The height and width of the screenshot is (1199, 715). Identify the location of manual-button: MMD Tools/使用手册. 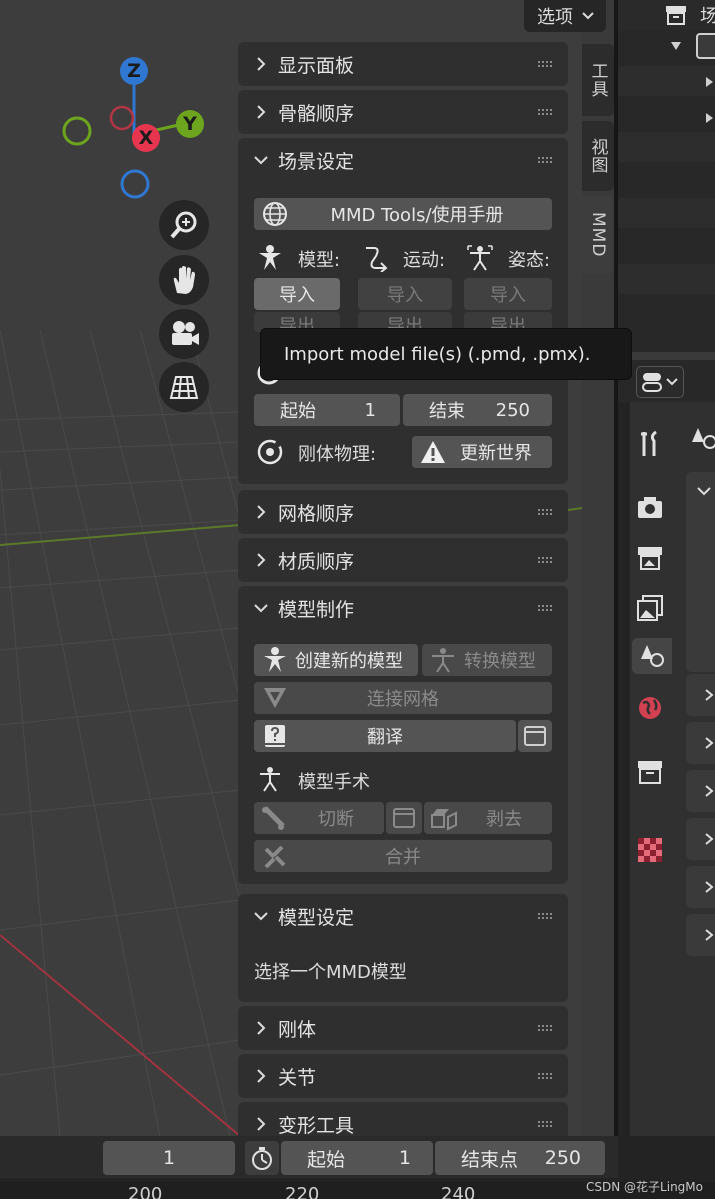
(403, 214).